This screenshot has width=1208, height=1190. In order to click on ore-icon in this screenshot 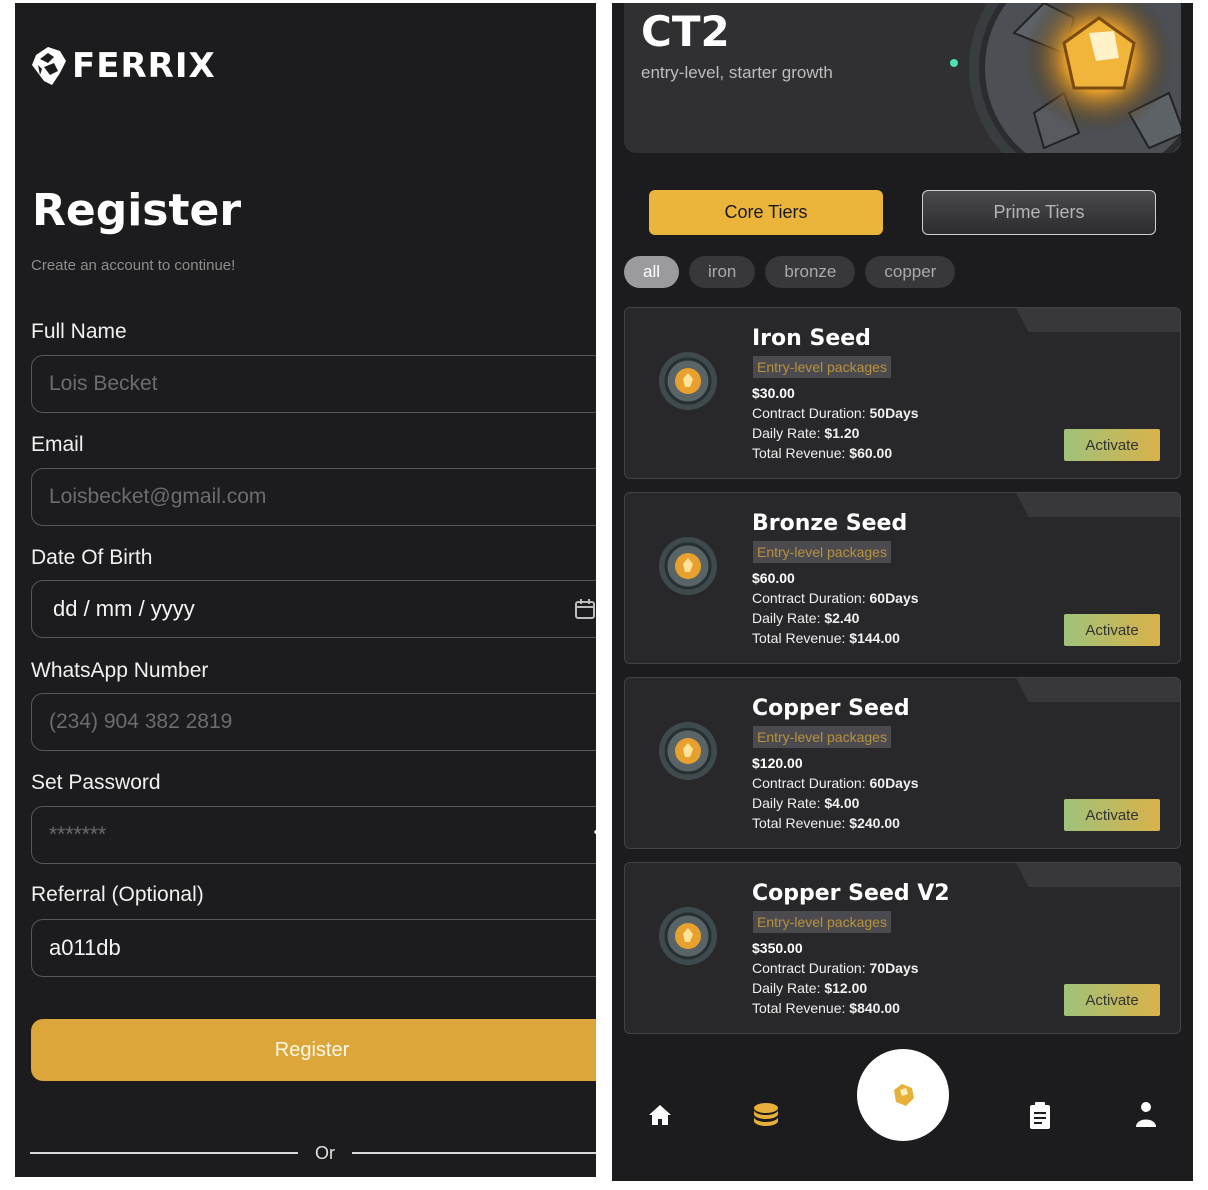, I will do `click(904, 1095)`.